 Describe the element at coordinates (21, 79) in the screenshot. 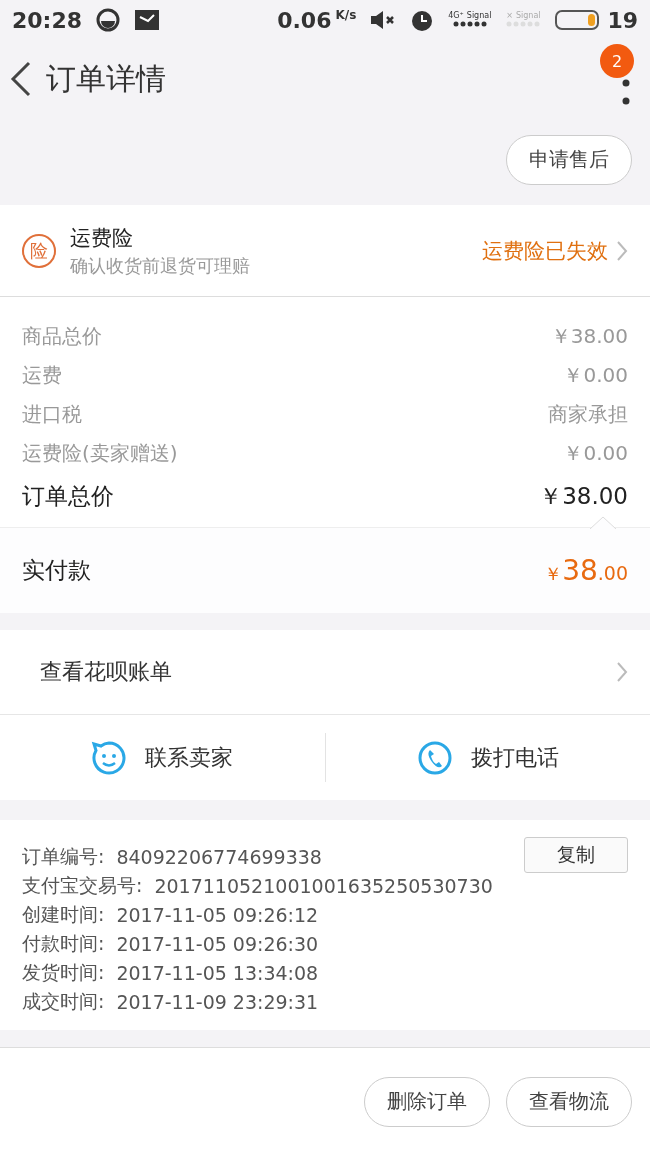

I see `back-icon` at that location.